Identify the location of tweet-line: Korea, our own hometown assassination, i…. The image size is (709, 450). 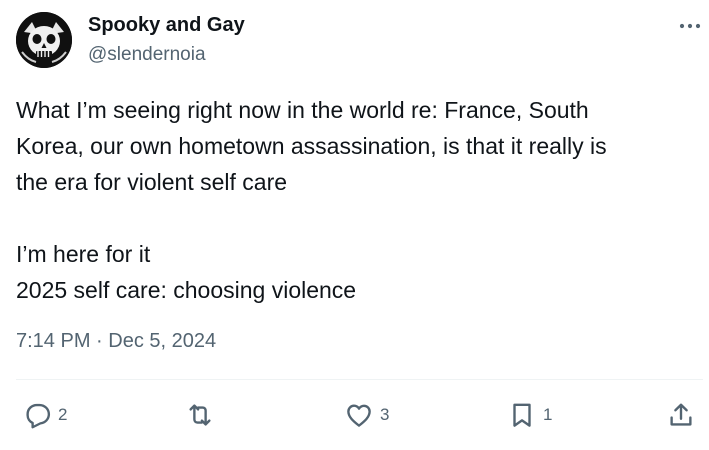
(311, 146).